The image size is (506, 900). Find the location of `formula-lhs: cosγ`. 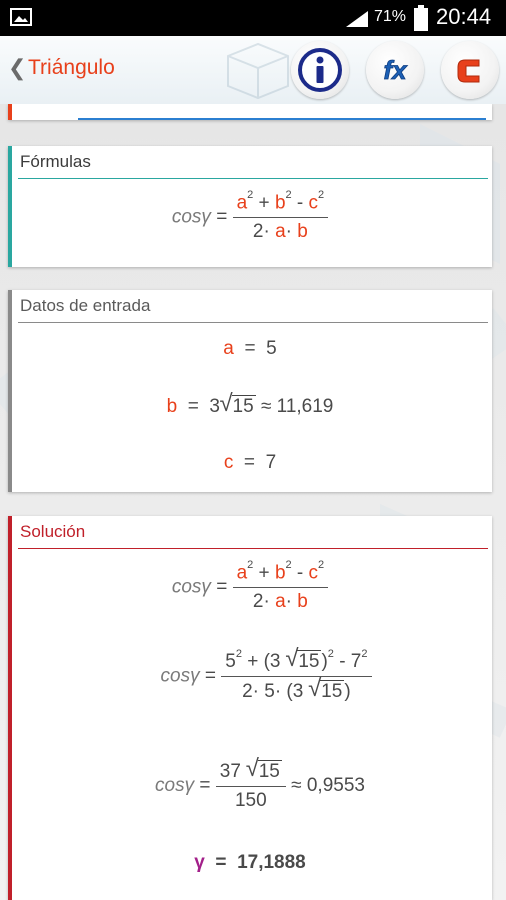

formula-lhs: cosγ is located at coordinates (191, 217).